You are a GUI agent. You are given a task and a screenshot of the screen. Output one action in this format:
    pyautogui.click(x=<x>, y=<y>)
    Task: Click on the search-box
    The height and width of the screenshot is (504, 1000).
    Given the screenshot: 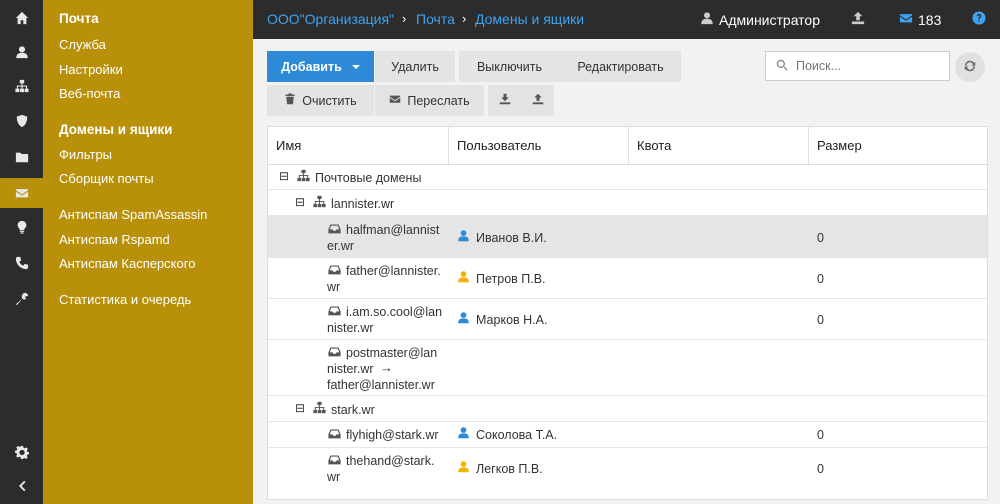 What is the action you would take?
    pyautogui.click(x=857, y=66)
    